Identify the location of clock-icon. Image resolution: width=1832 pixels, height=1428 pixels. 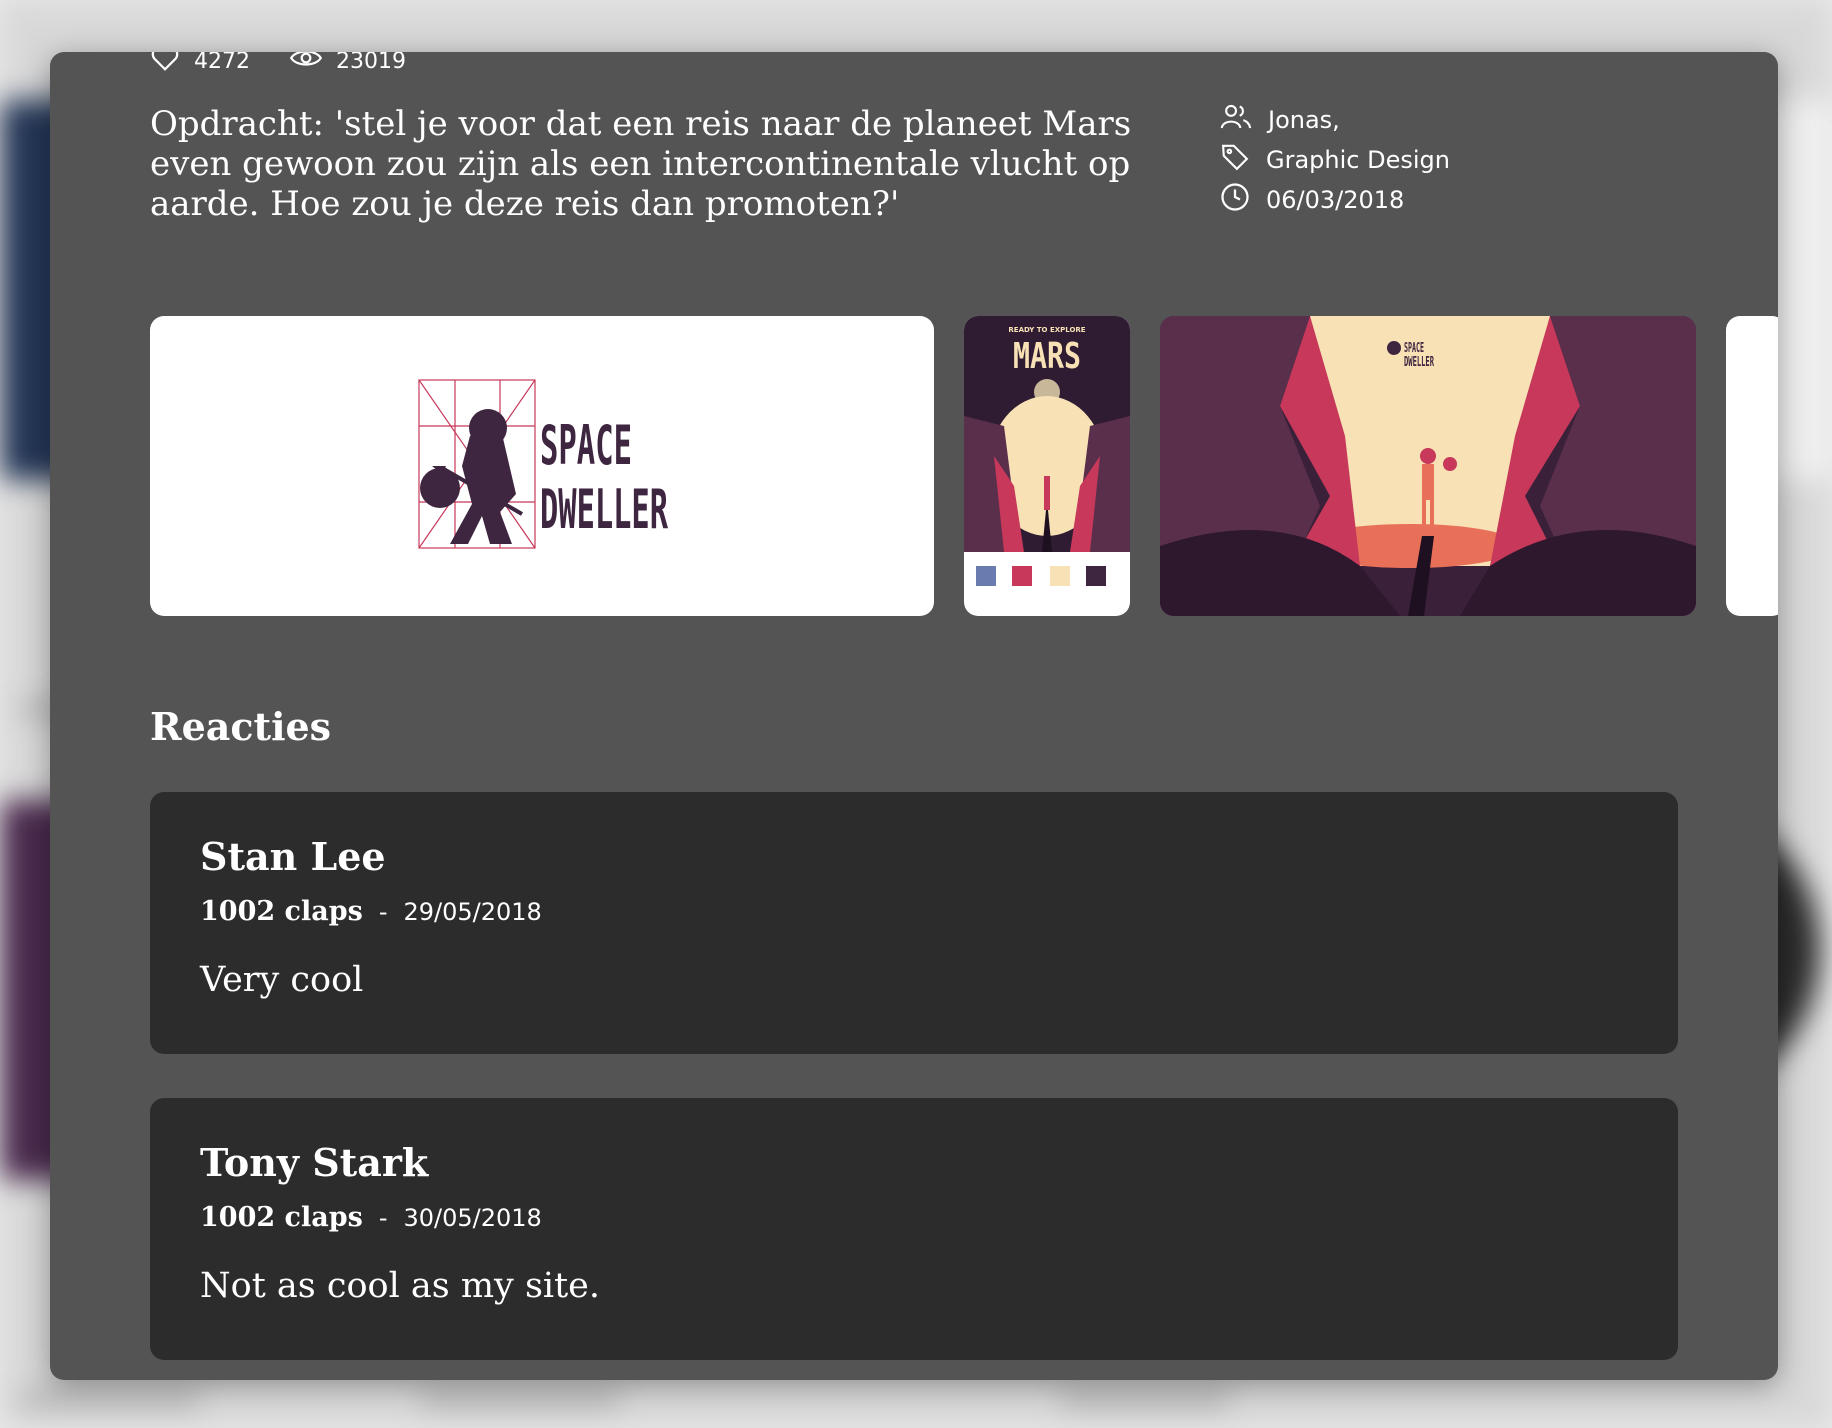
(1235, 200).